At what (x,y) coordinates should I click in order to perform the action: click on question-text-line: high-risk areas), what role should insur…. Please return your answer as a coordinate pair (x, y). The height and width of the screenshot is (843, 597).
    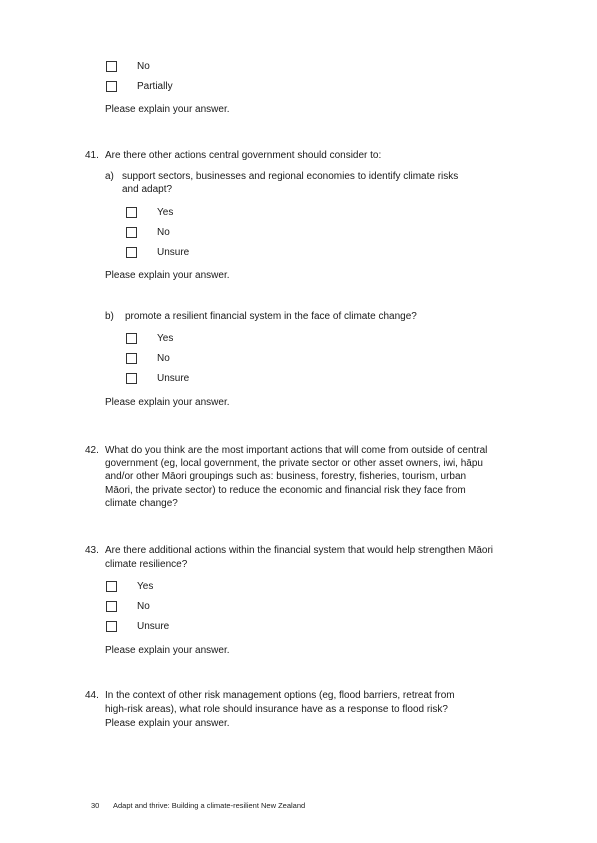
    Looking at the image, I should click on (276, 709).